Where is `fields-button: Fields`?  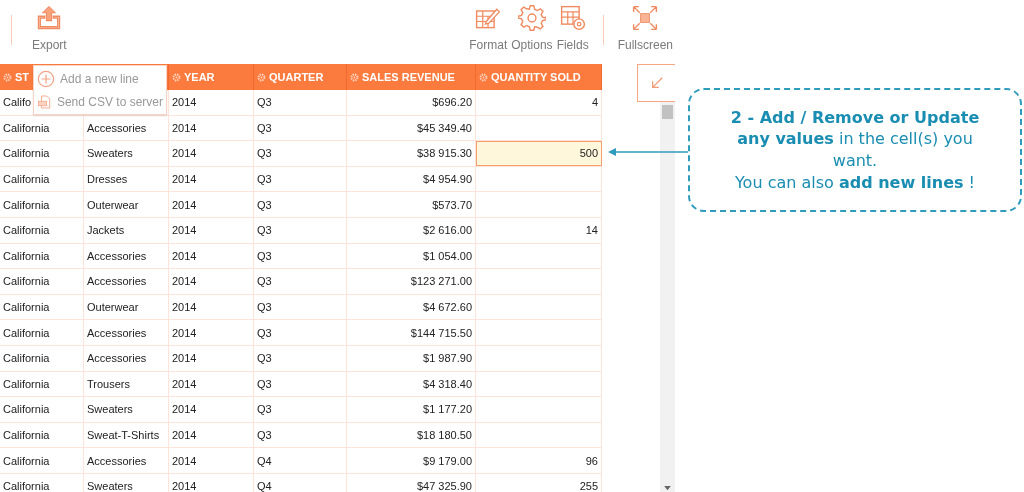
fields-button: Fields is located at coordinates (572, 26).